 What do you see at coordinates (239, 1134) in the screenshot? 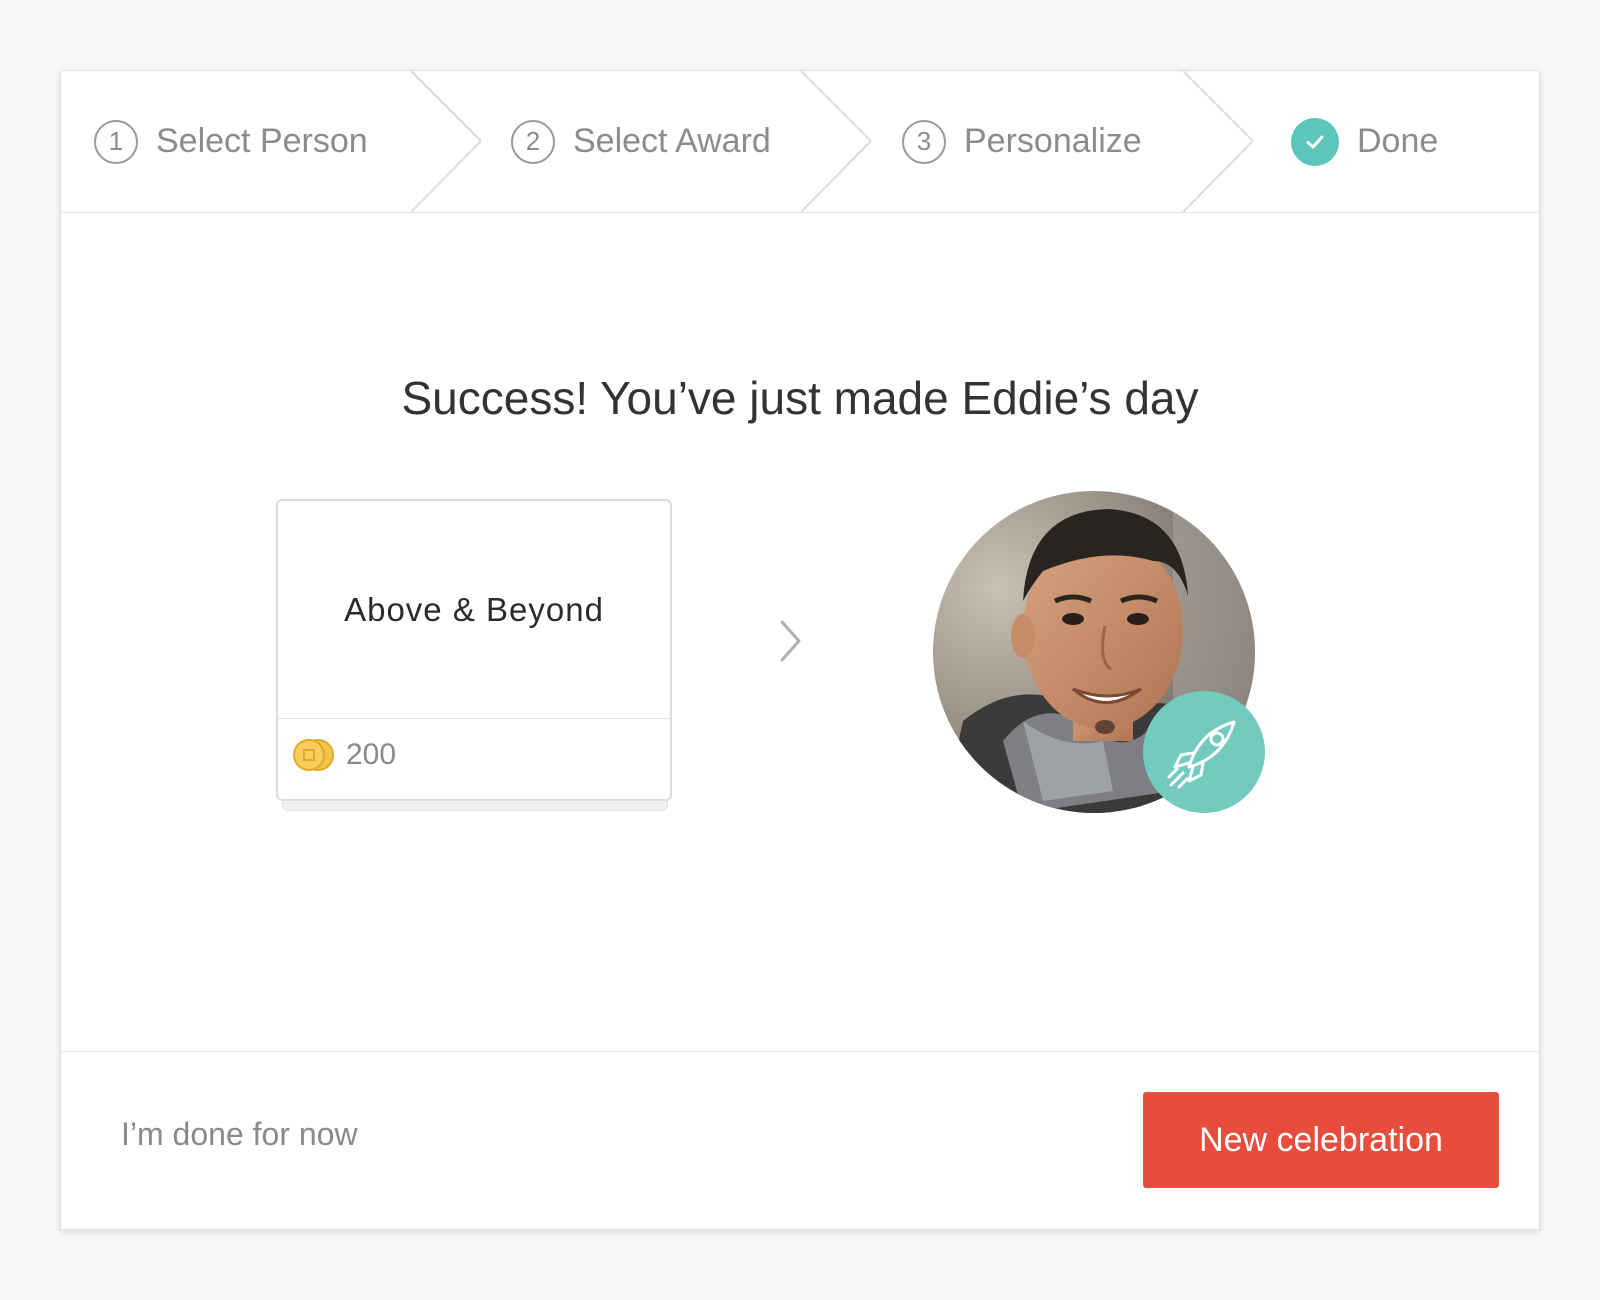
I see `im-done-link: I’m done for now` at bounding box center [239, 1134].